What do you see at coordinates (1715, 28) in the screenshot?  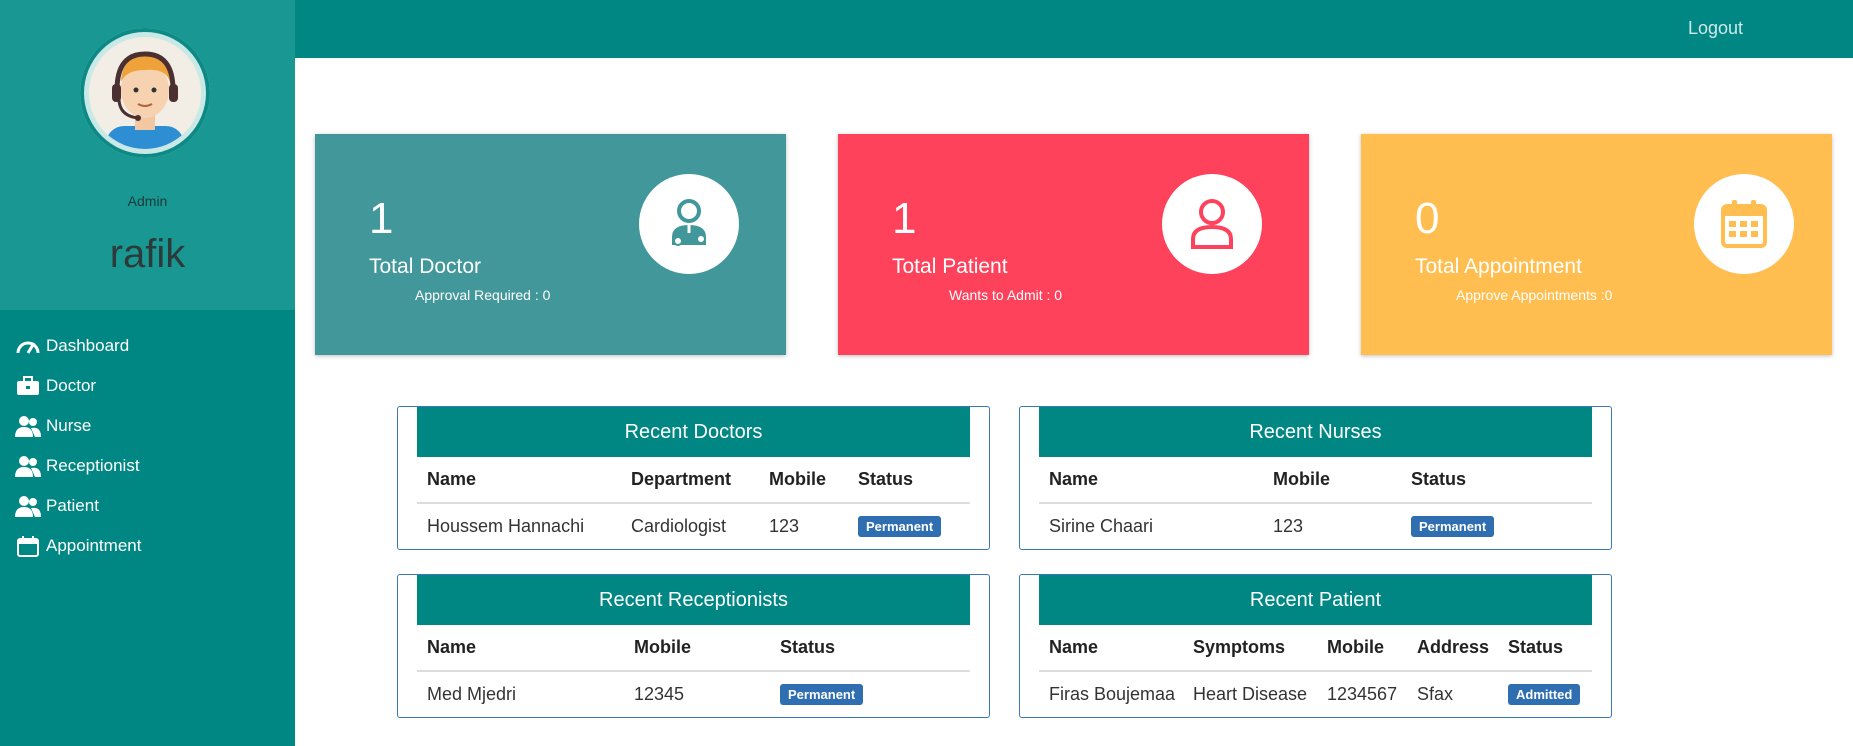 I see `logout-link: Logout` at bounding box center [1715, 28].